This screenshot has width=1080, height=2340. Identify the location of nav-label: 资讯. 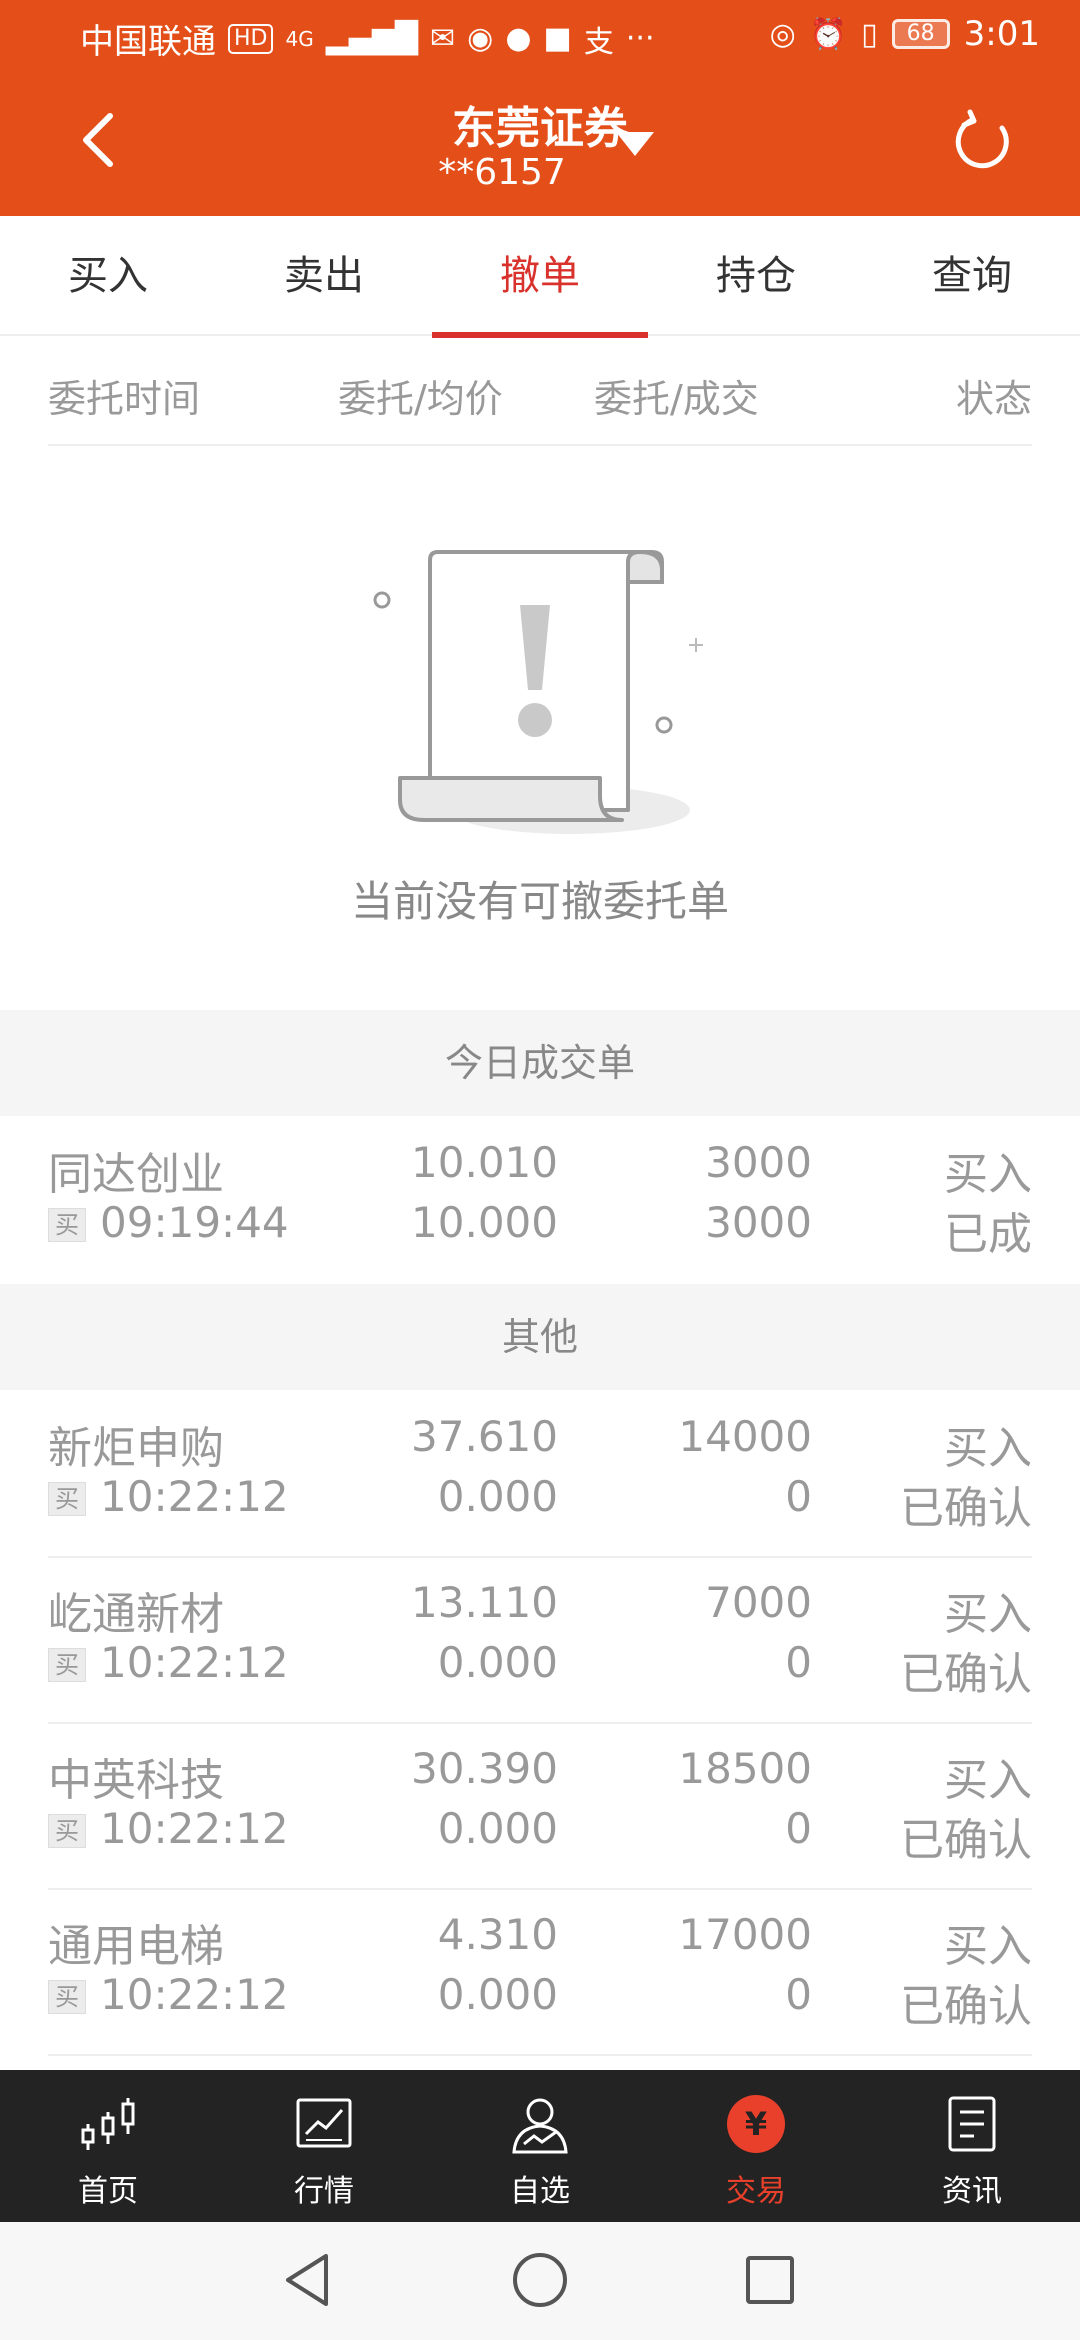
(972, 2191).